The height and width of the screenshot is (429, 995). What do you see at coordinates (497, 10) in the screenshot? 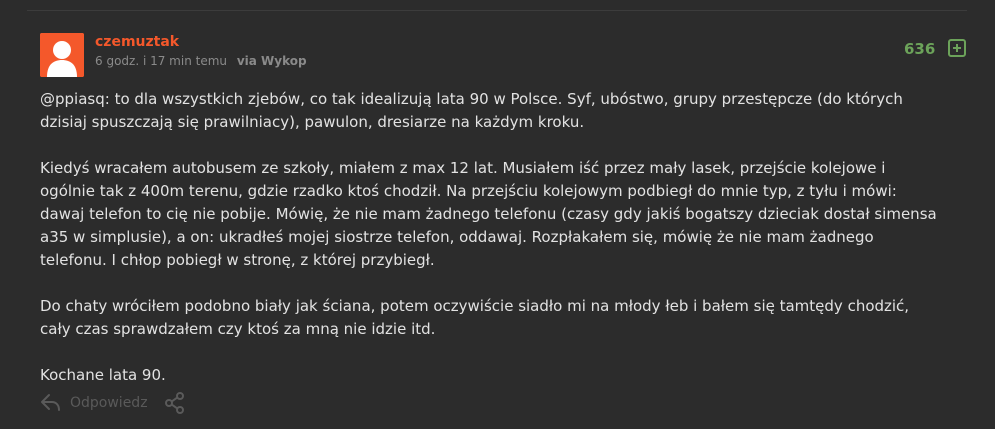
I see `divider` at bounding box center [497, 10].